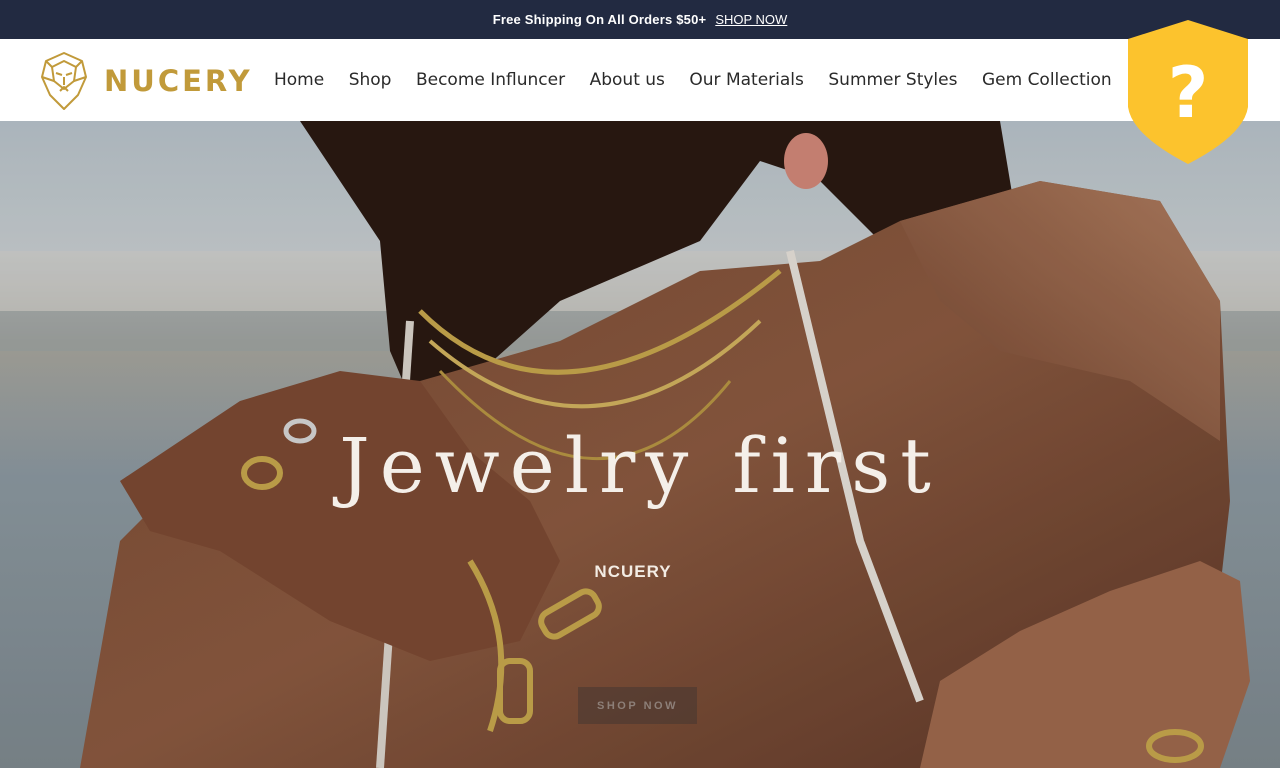 The image size is (1280, 768). I want to click on announcement-shop-now-link: SHOP NOW, so click(751, 19).